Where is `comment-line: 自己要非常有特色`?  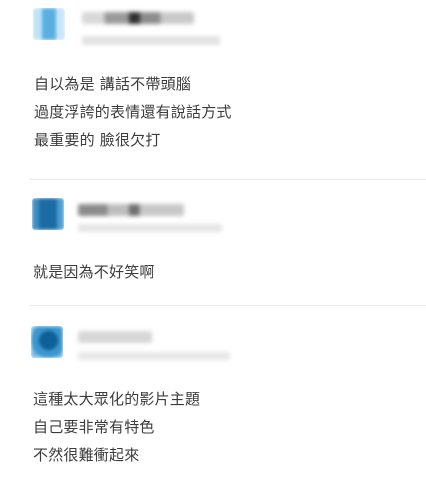 comment-line: 自己要非常有特色 is located at coordinates (94, 427).